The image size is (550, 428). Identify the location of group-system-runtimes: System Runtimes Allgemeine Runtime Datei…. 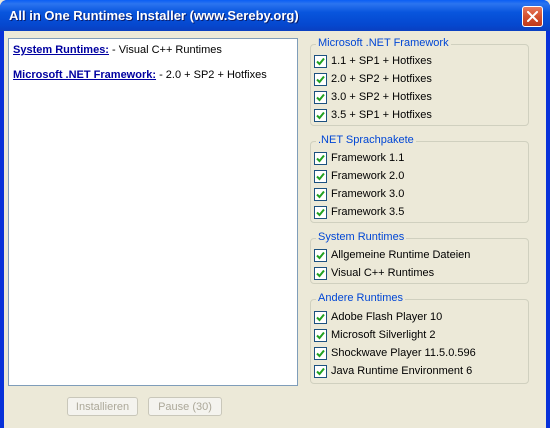
(419, 257).